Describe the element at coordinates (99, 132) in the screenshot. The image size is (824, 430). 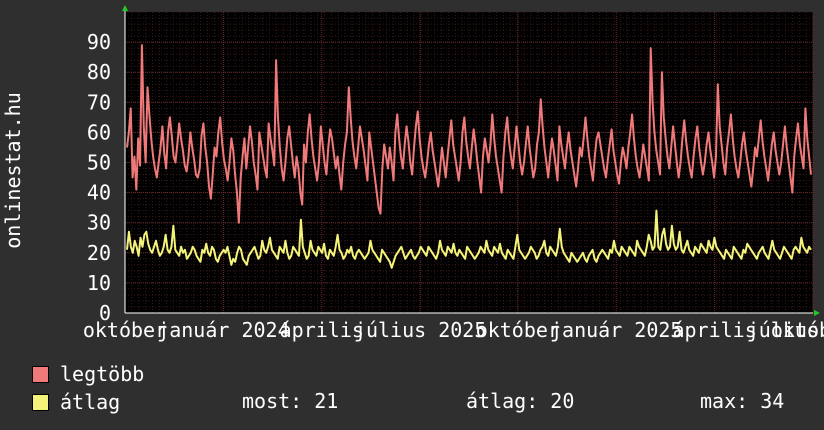
I see `y-tick-label: 60` at that location.